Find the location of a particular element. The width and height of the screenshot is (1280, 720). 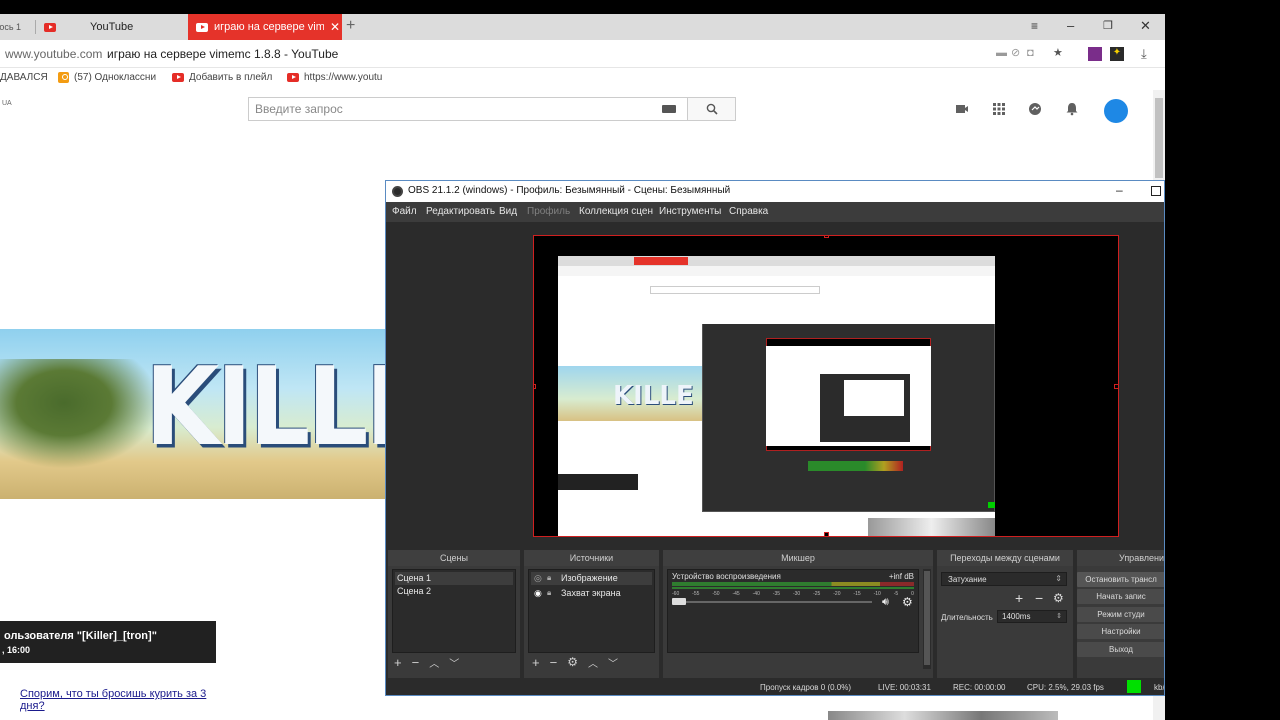

keyboard-icon is located at coordinates (669, 109).